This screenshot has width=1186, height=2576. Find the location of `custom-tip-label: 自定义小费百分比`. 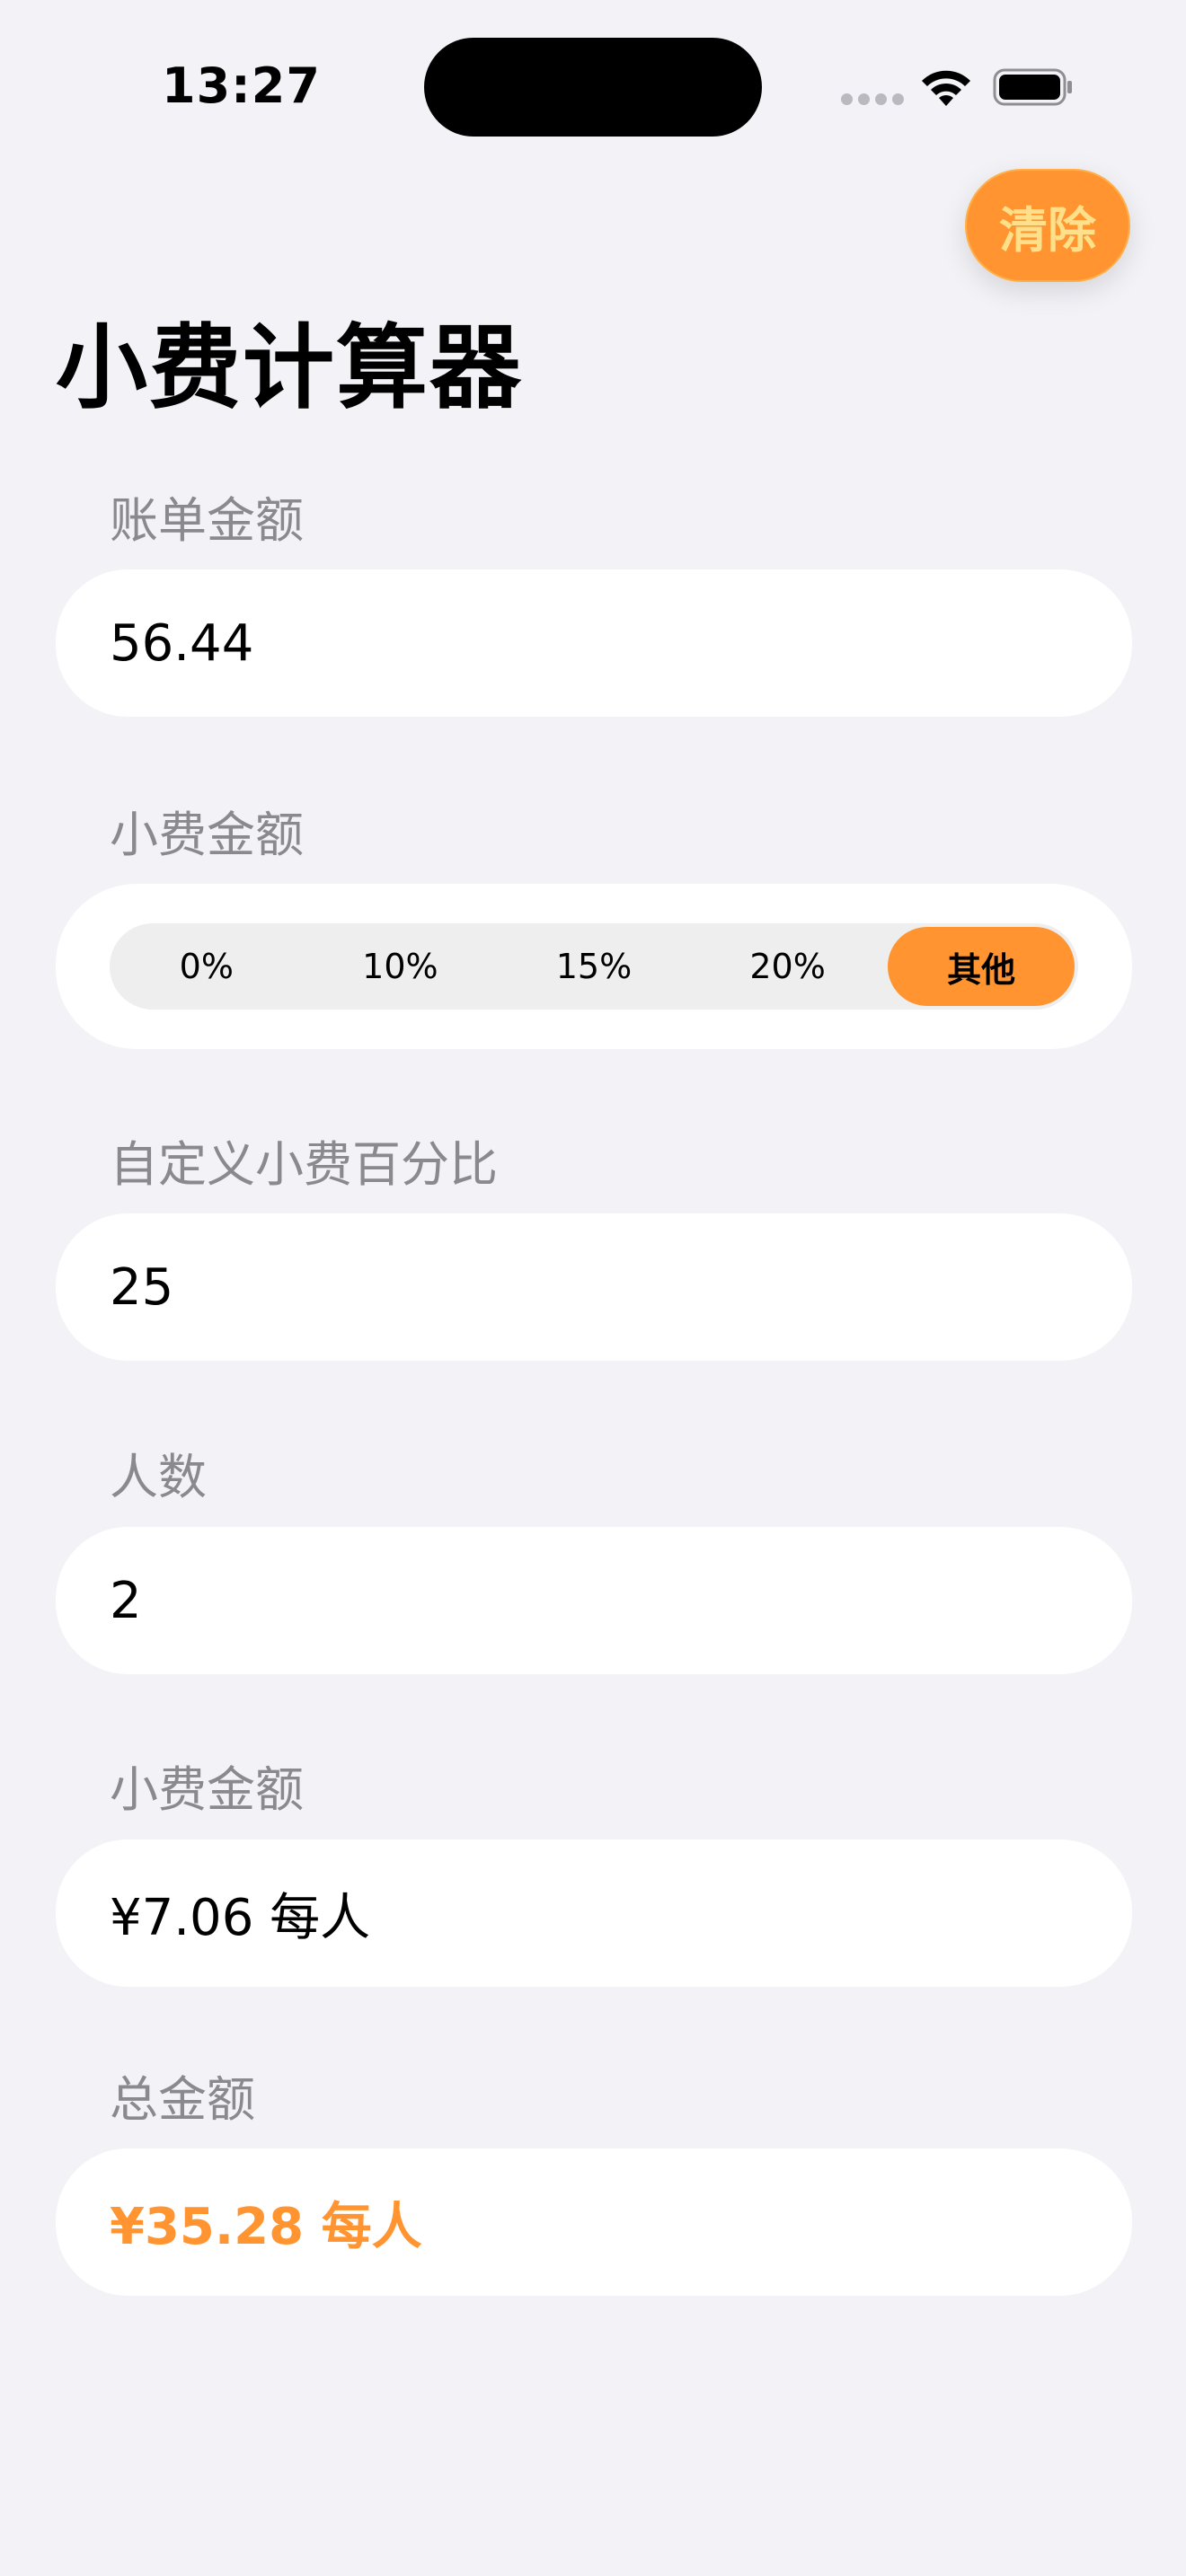

custom-tip-label: 自定义小费百分比 is located at coordinates (304, 1164).